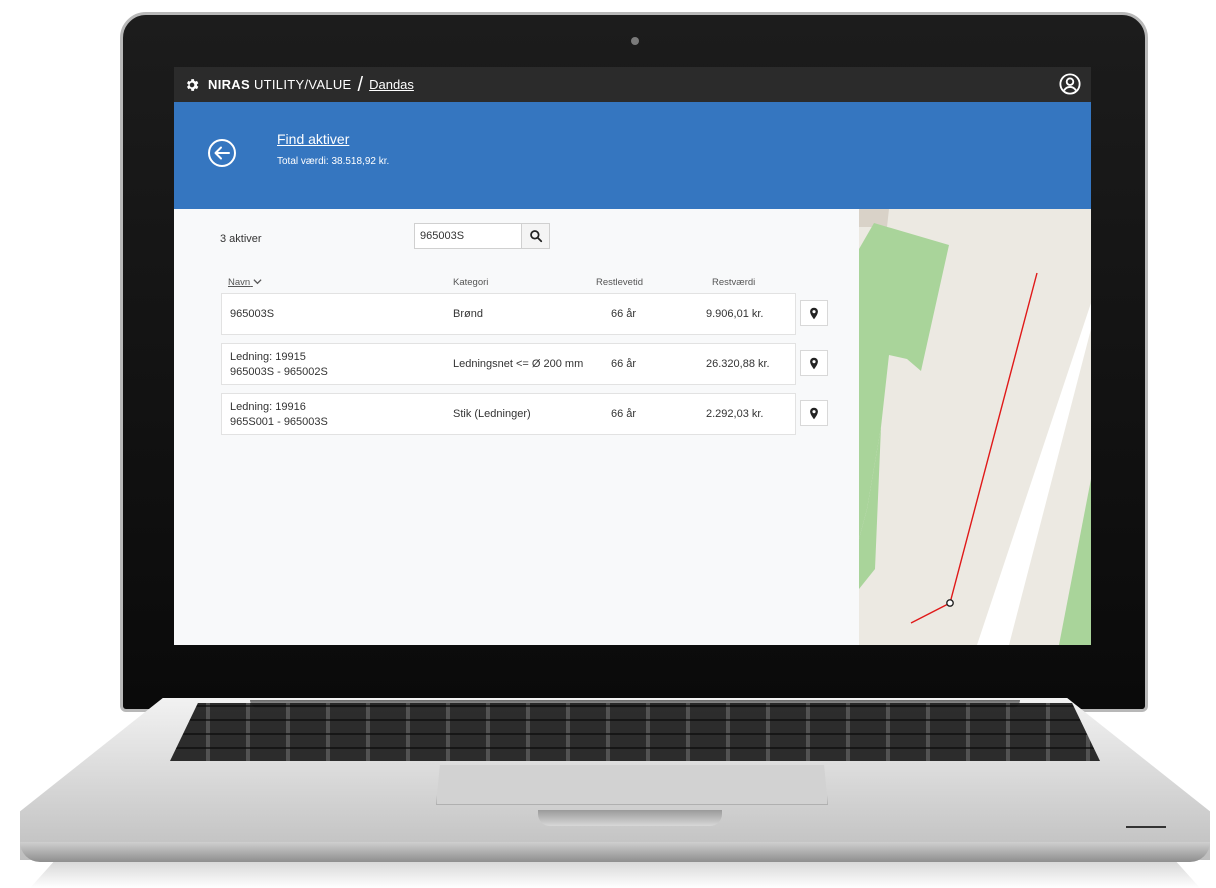 This screenshot has height=888, width=1216. I want to click on column-header-name: Navn, so click(245, 282).